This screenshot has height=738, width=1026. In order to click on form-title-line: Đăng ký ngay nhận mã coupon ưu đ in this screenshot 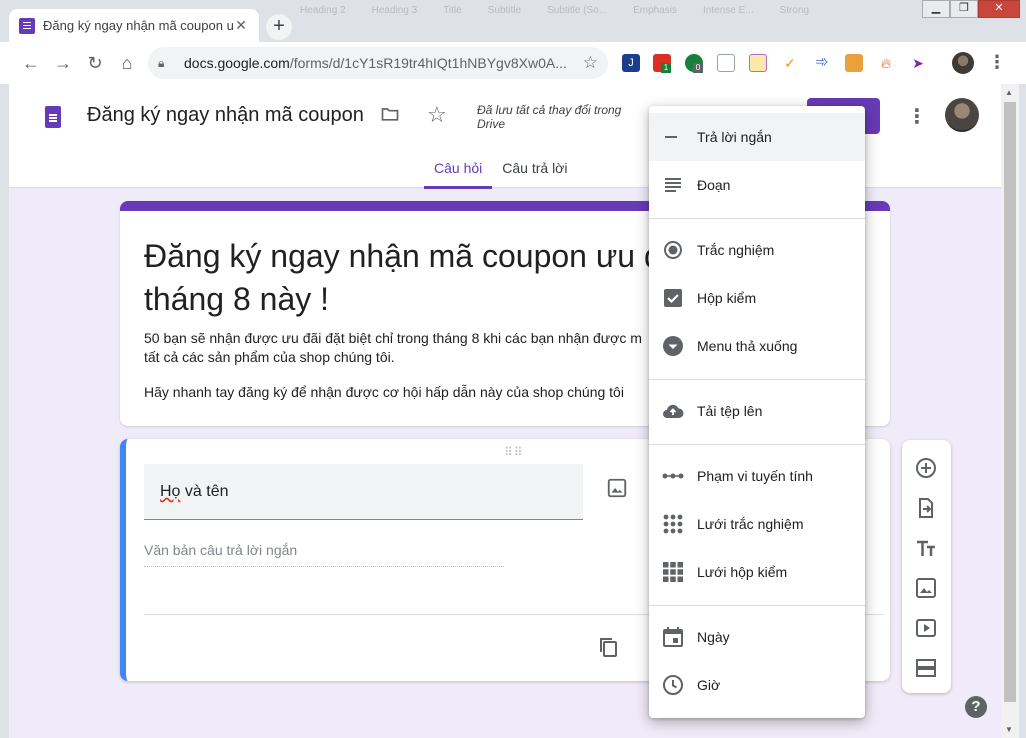, I will do `click(403, 256)`.